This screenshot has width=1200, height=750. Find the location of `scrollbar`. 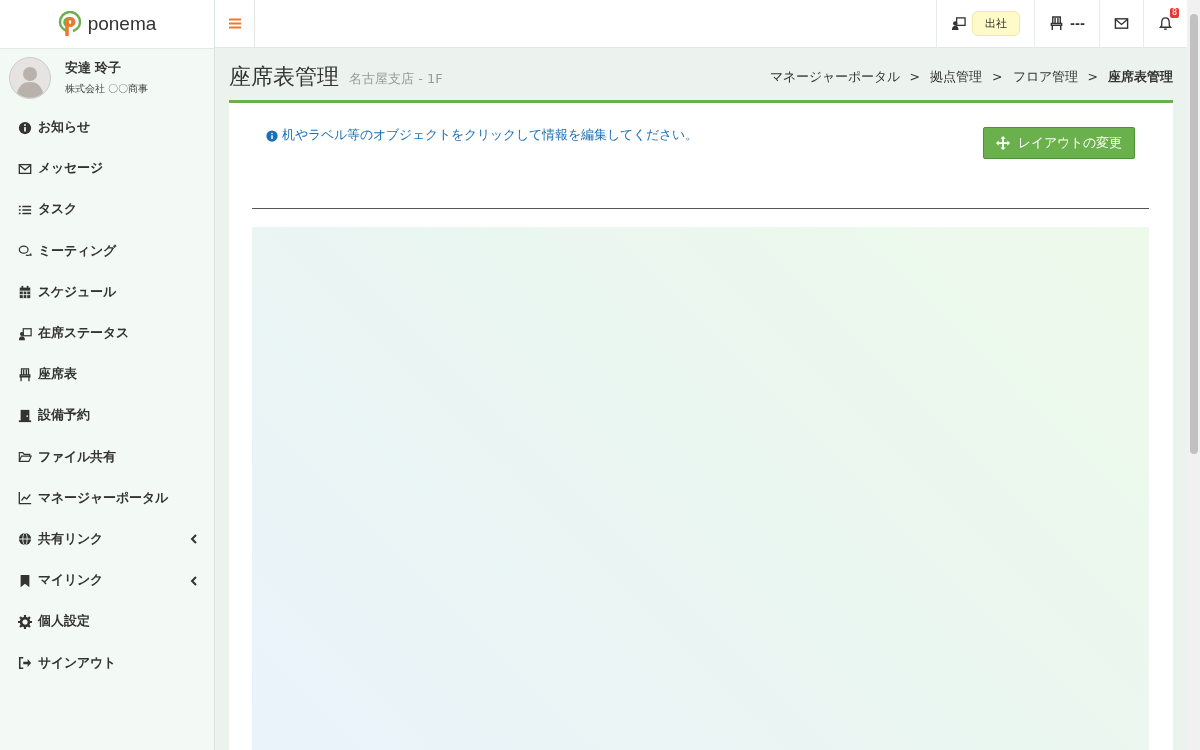

scrollbar is located at coordinates (1193, 375).